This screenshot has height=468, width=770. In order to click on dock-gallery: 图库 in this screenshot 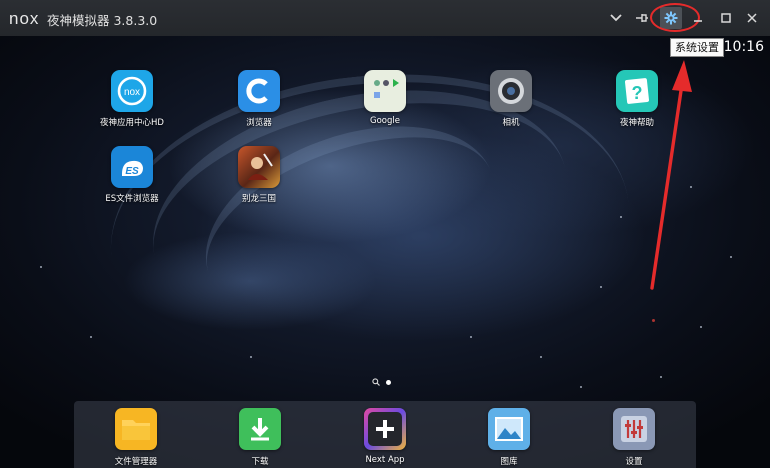, I will do `click(509, 437)`.